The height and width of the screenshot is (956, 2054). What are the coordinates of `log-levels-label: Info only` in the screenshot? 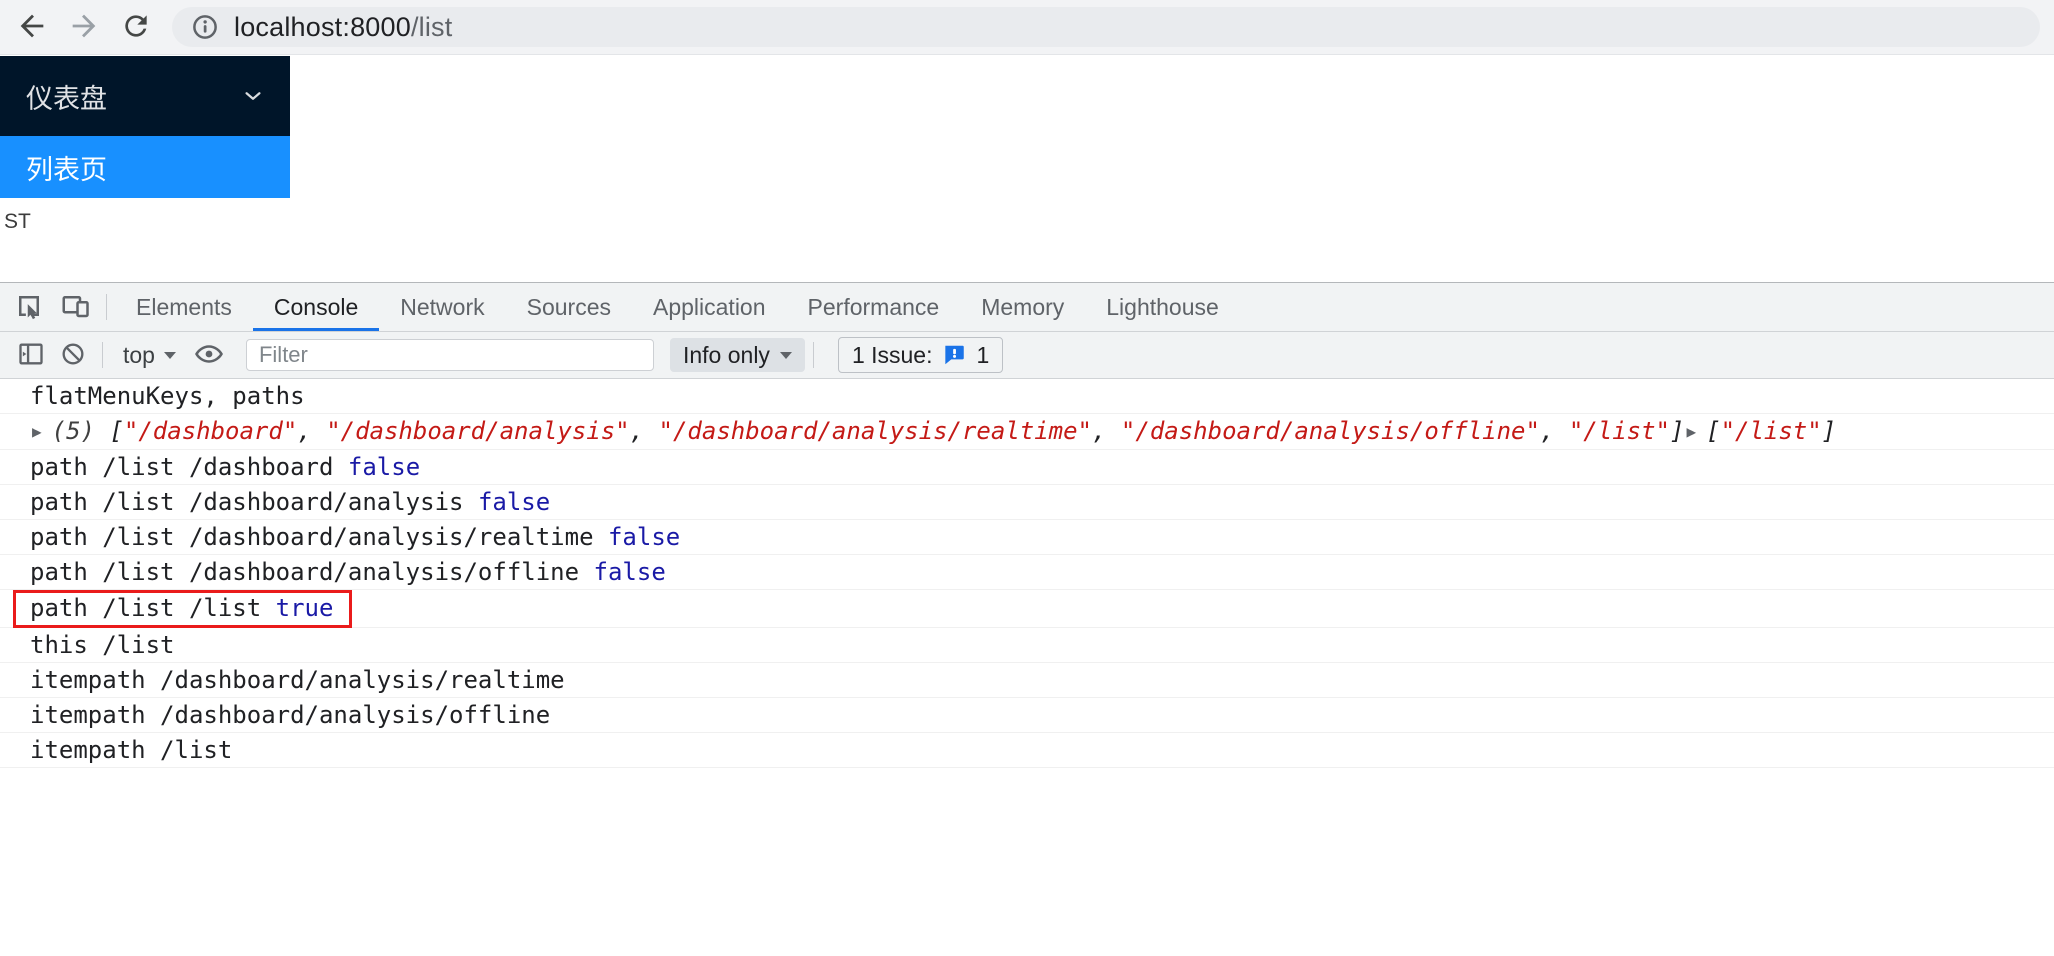 It's located at (726, 354).